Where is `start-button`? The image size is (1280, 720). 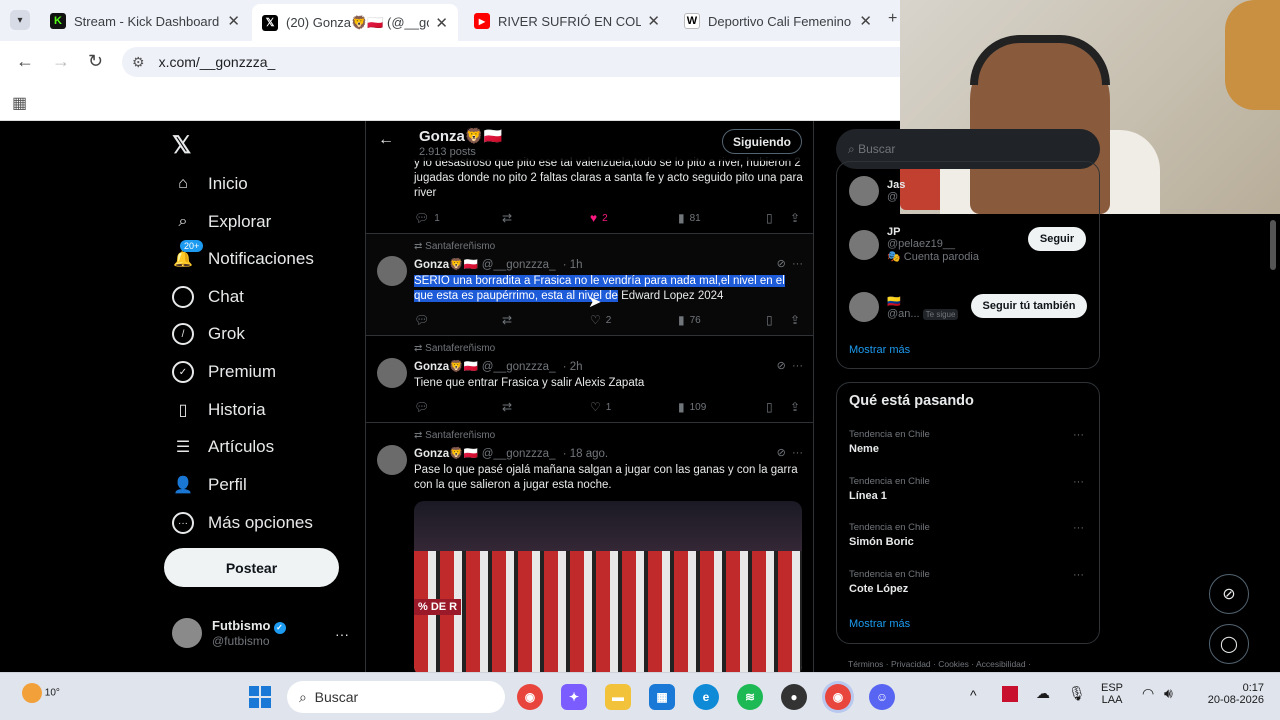
start-button is located at coordinates (260, 697).